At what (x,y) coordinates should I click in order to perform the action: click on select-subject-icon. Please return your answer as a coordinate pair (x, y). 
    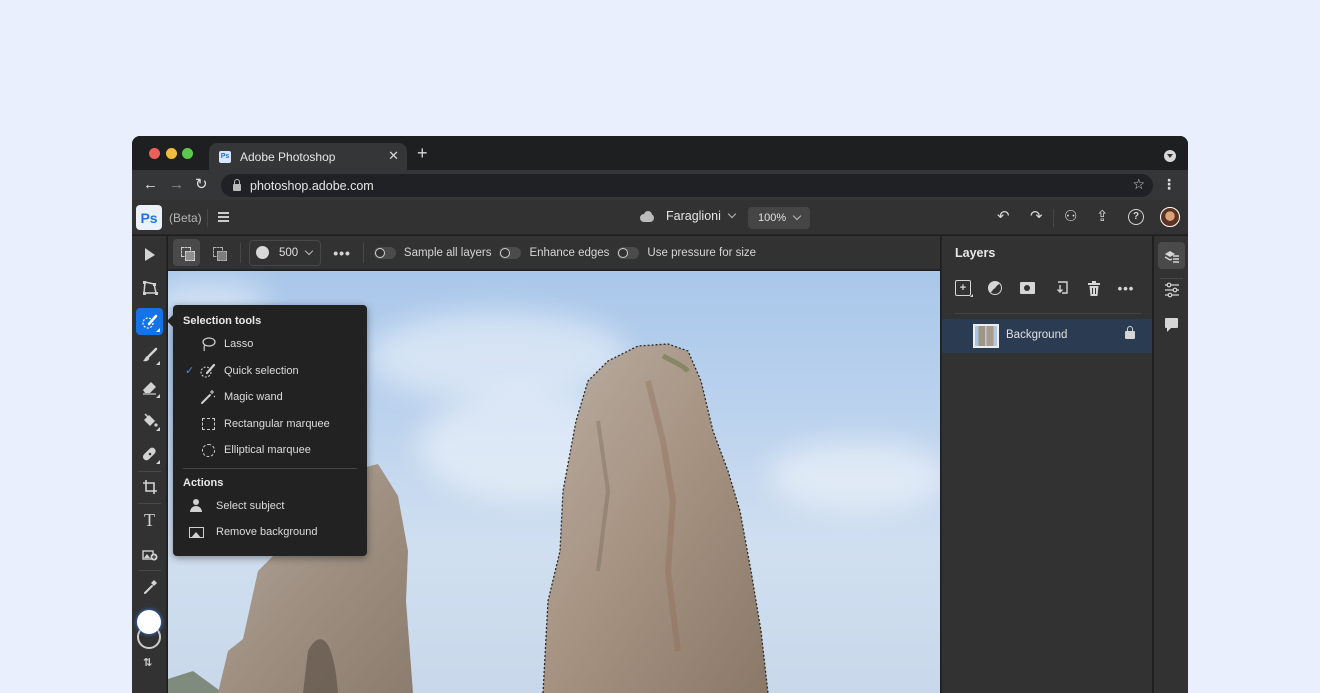
    Looking at the image, I should click on (196, 506).